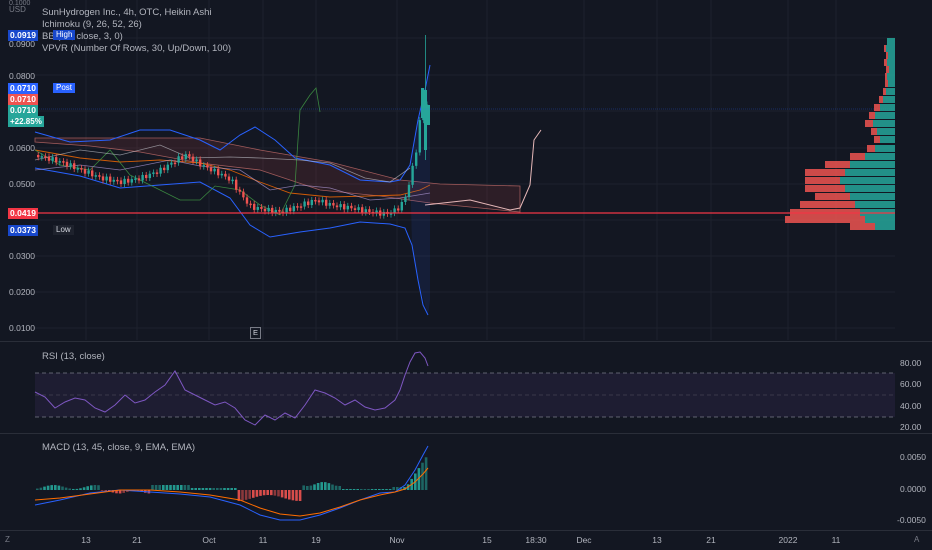 The image size is (932, 550). I want to click on x-label-10: 21, so click(711, 540).